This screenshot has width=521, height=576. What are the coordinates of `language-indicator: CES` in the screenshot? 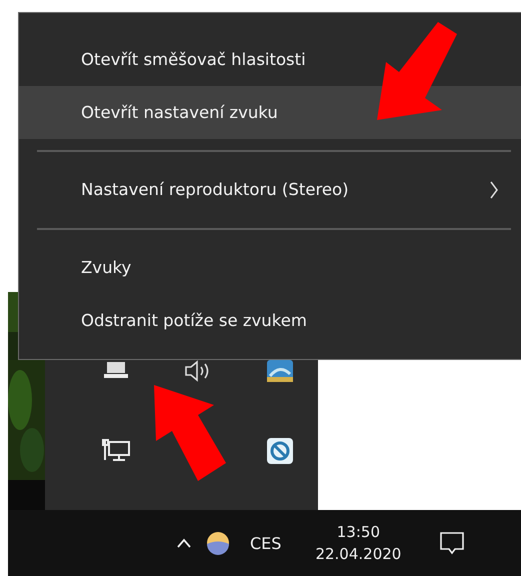 It's located at (266, 543).